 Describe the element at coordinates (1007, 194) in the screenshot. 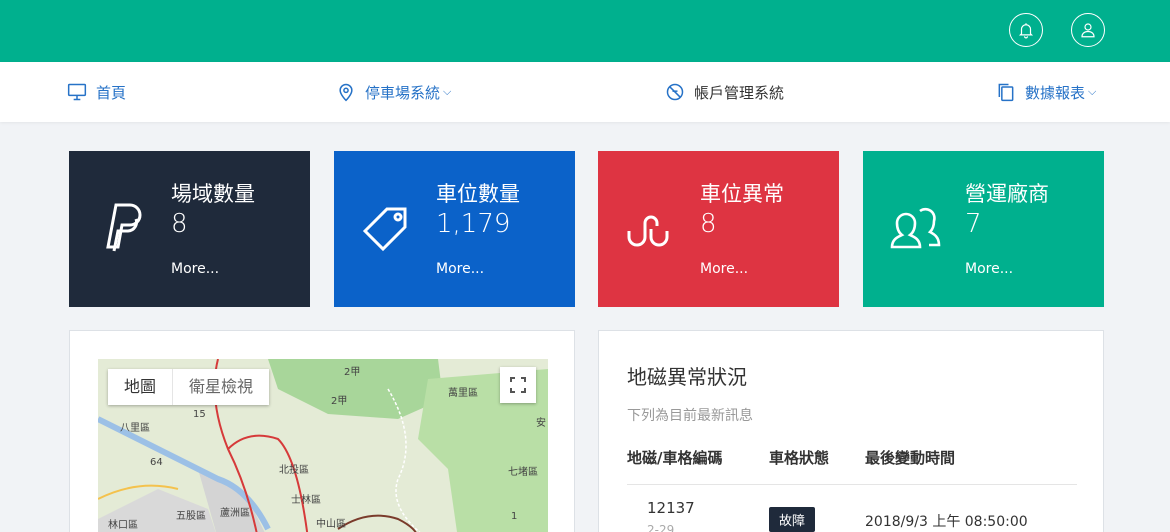

I see `stat-card-title: 營運廠商` at that location.